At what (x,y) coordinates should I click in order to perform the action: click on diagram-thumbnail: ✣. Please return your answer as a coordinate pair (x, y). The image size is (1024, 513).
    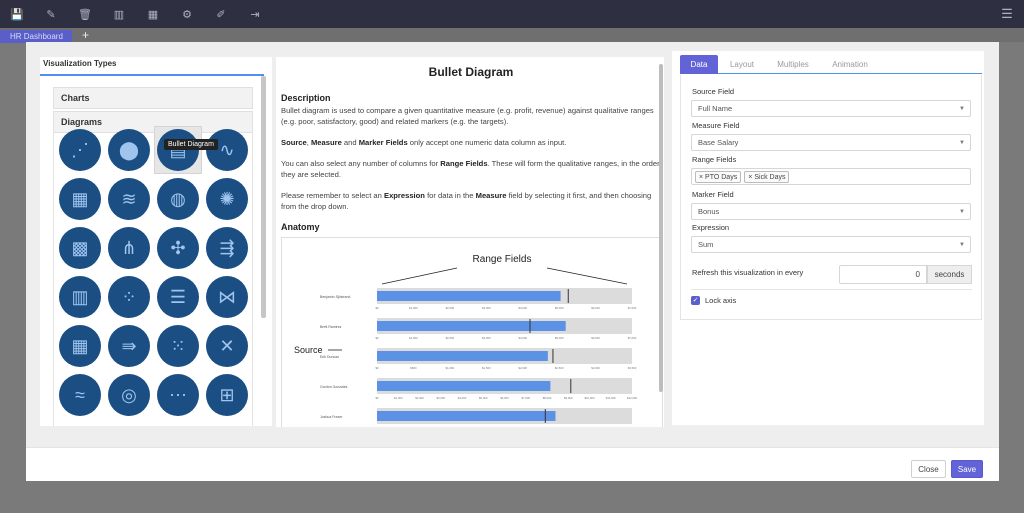
    Looking at the image, I should click on (178, 248).